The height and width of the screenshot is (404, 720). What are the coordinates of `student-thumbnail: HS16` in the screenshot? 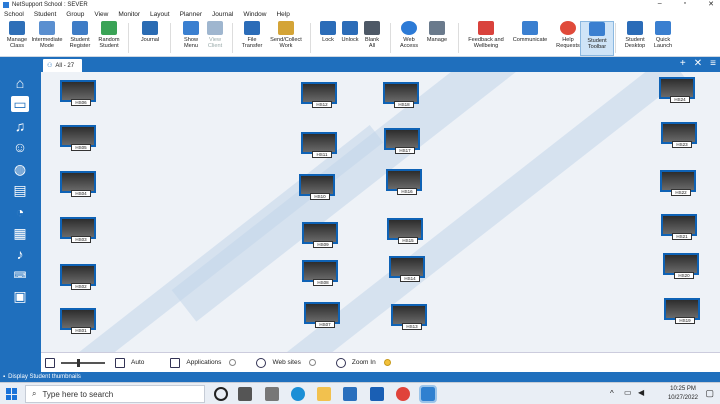 It's located at (404, 183).